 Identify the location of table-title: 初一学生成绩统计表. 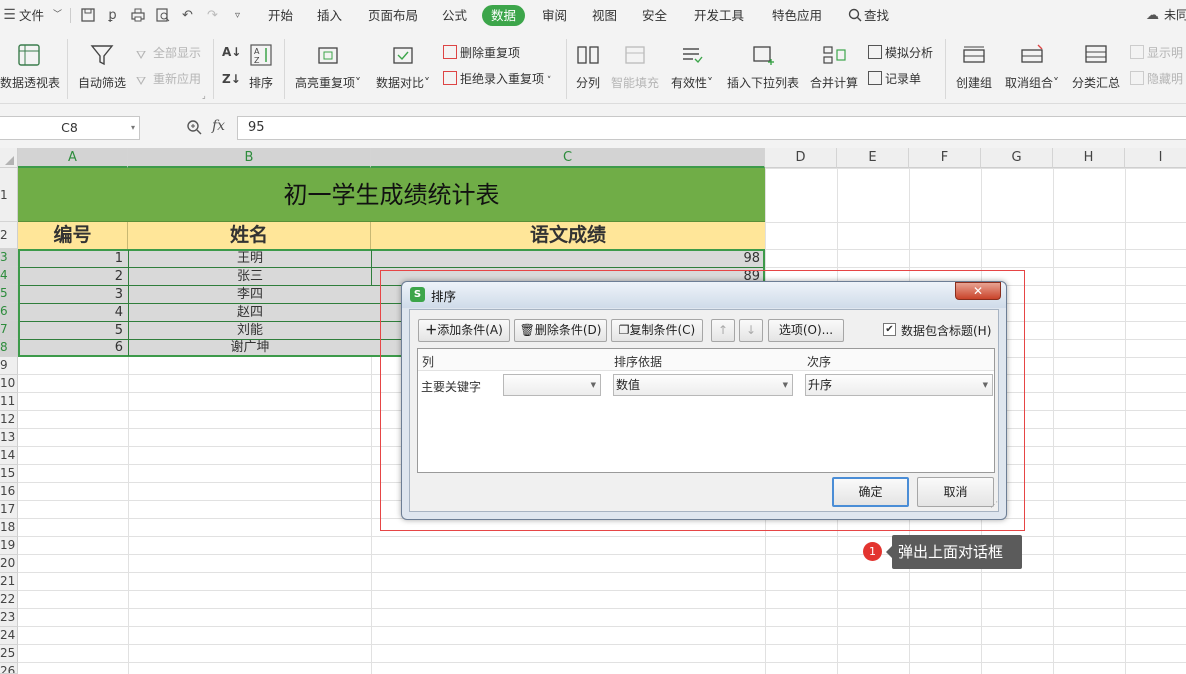
(391, 195).